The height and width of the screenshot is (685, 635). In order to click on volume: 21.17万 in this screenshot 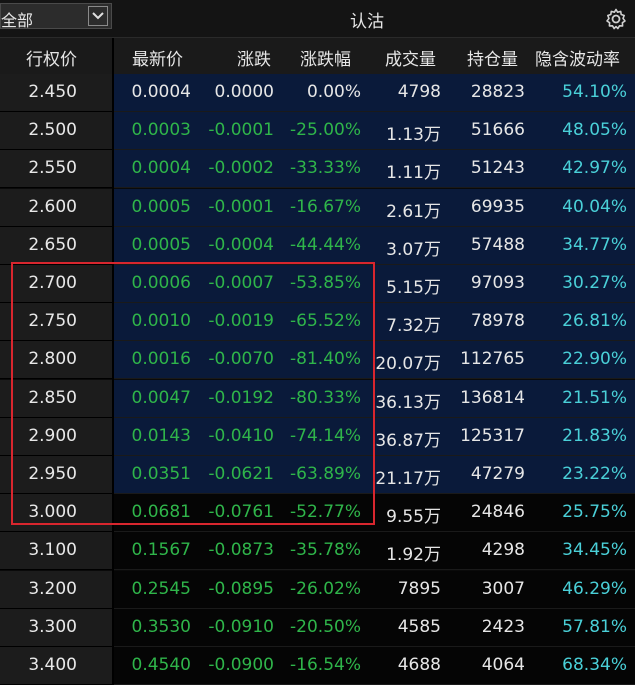, I will do `click(408, 479)`.